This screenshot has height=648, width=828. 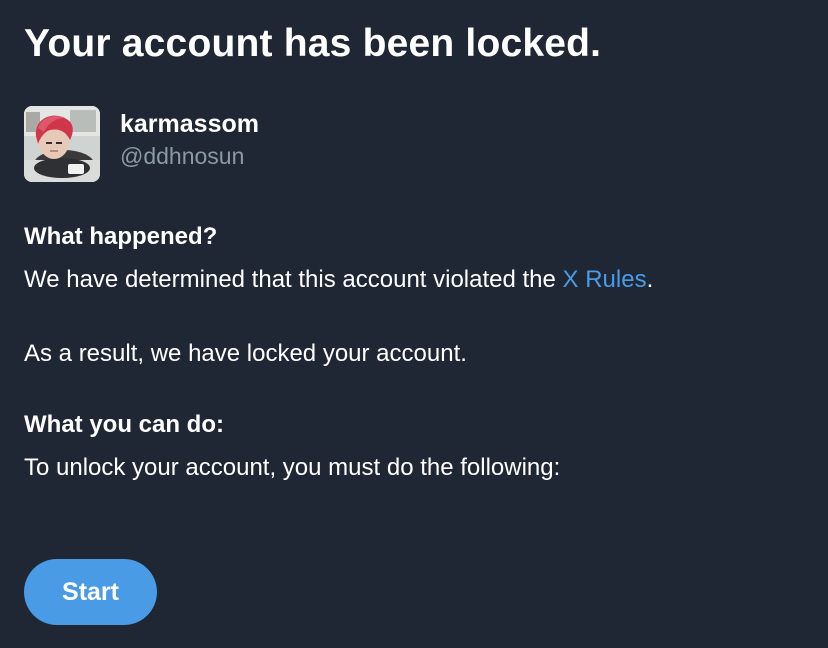 What do you see at coordinates (313, 43) in the screenshot?
I see `page-title: Your account has been locked.` at bounding box center [313, 43].